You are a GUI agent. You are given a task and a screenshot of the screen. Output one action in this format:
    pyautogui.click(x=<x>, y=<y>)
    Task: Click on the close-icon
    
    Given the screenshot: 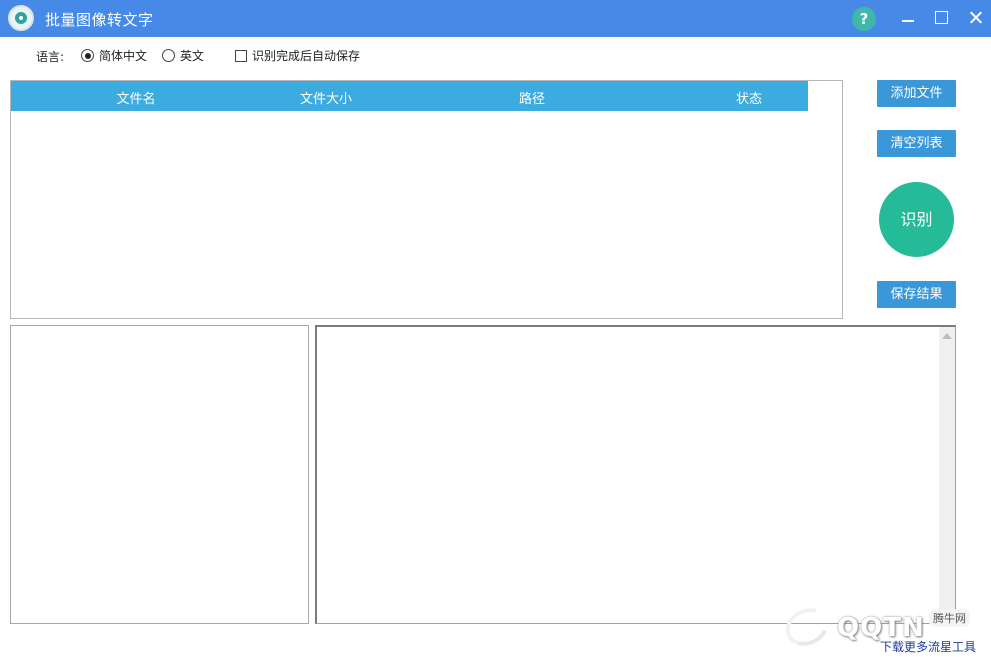 What is the action you would take?
    pyautogui.click(x=976, y=18)
    